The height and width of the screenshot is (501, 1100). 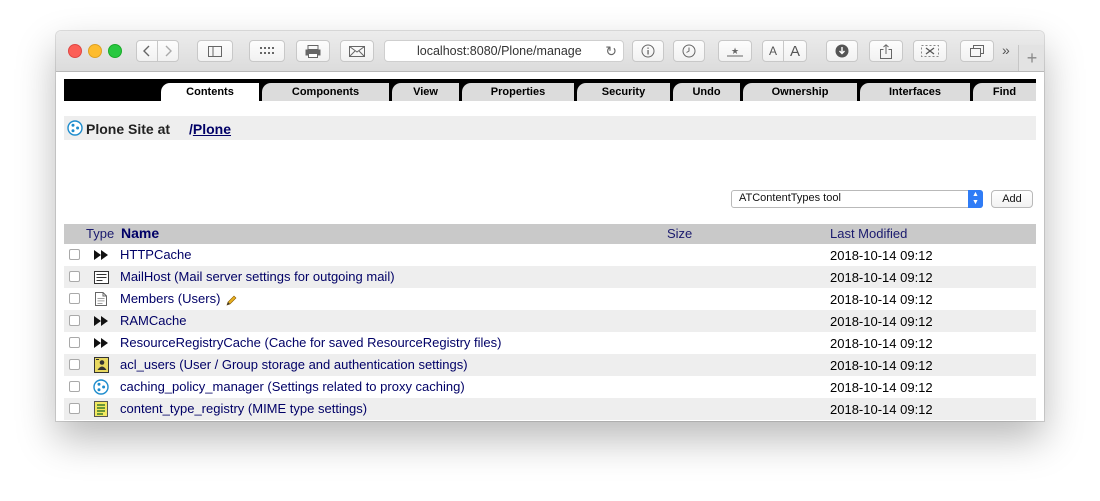 I want to click on more-chevron-icon: », so click(x=1006, y=50).